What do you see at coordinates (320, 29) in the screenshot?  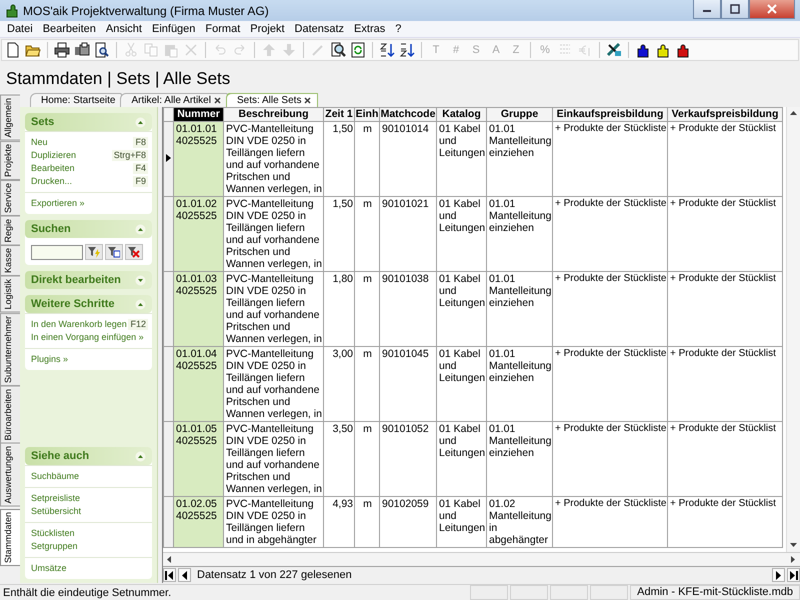 I see `menu-item: Datensatz` at bounding box center [320, 29].